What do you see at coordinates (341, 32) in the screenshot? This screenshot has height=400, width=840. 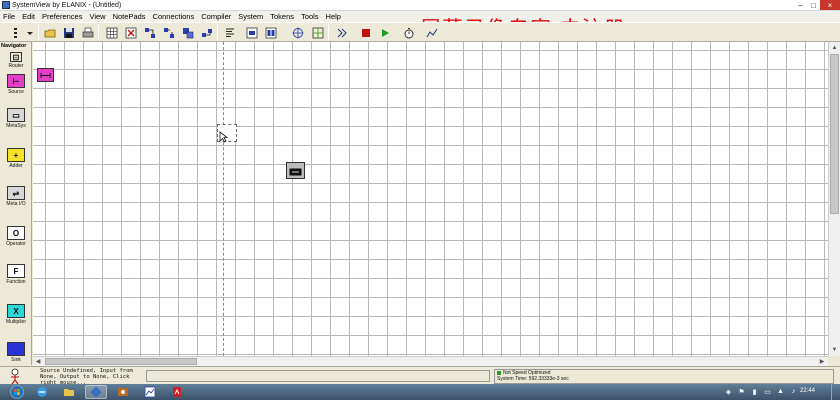 I see `compiler-arrow-icon` at bounding box center [341, 32].